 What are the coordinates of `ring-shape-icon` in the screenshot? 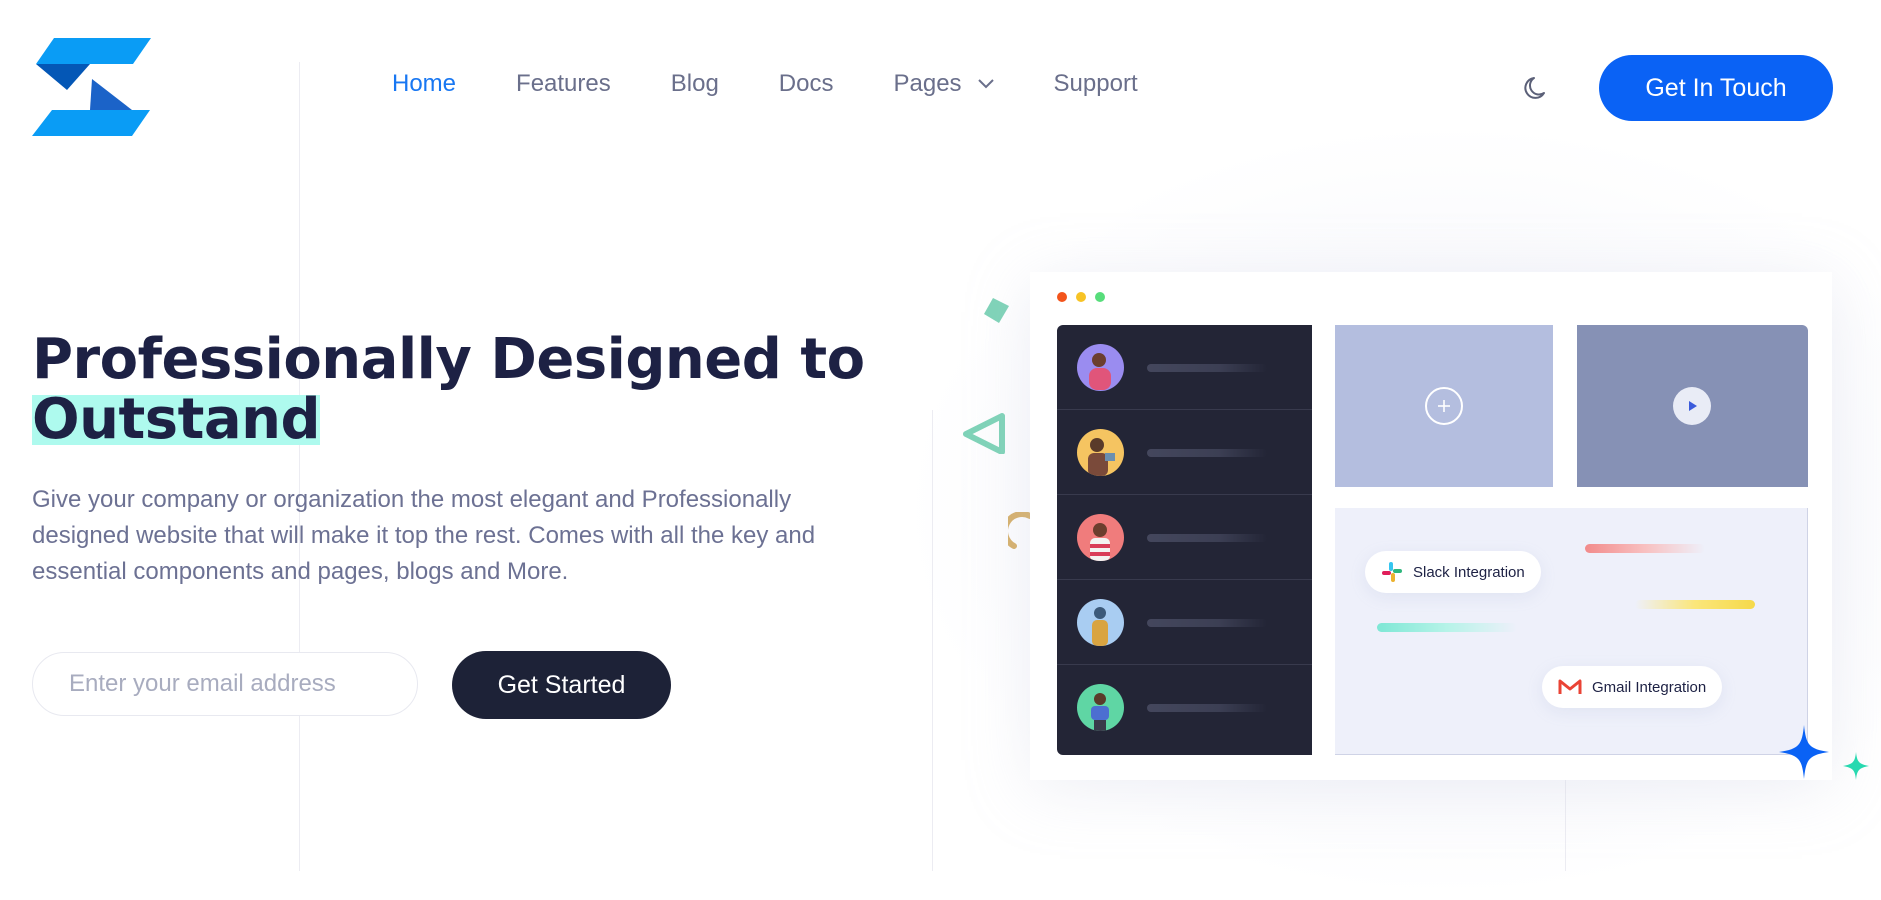 It's located at (1020, 530).